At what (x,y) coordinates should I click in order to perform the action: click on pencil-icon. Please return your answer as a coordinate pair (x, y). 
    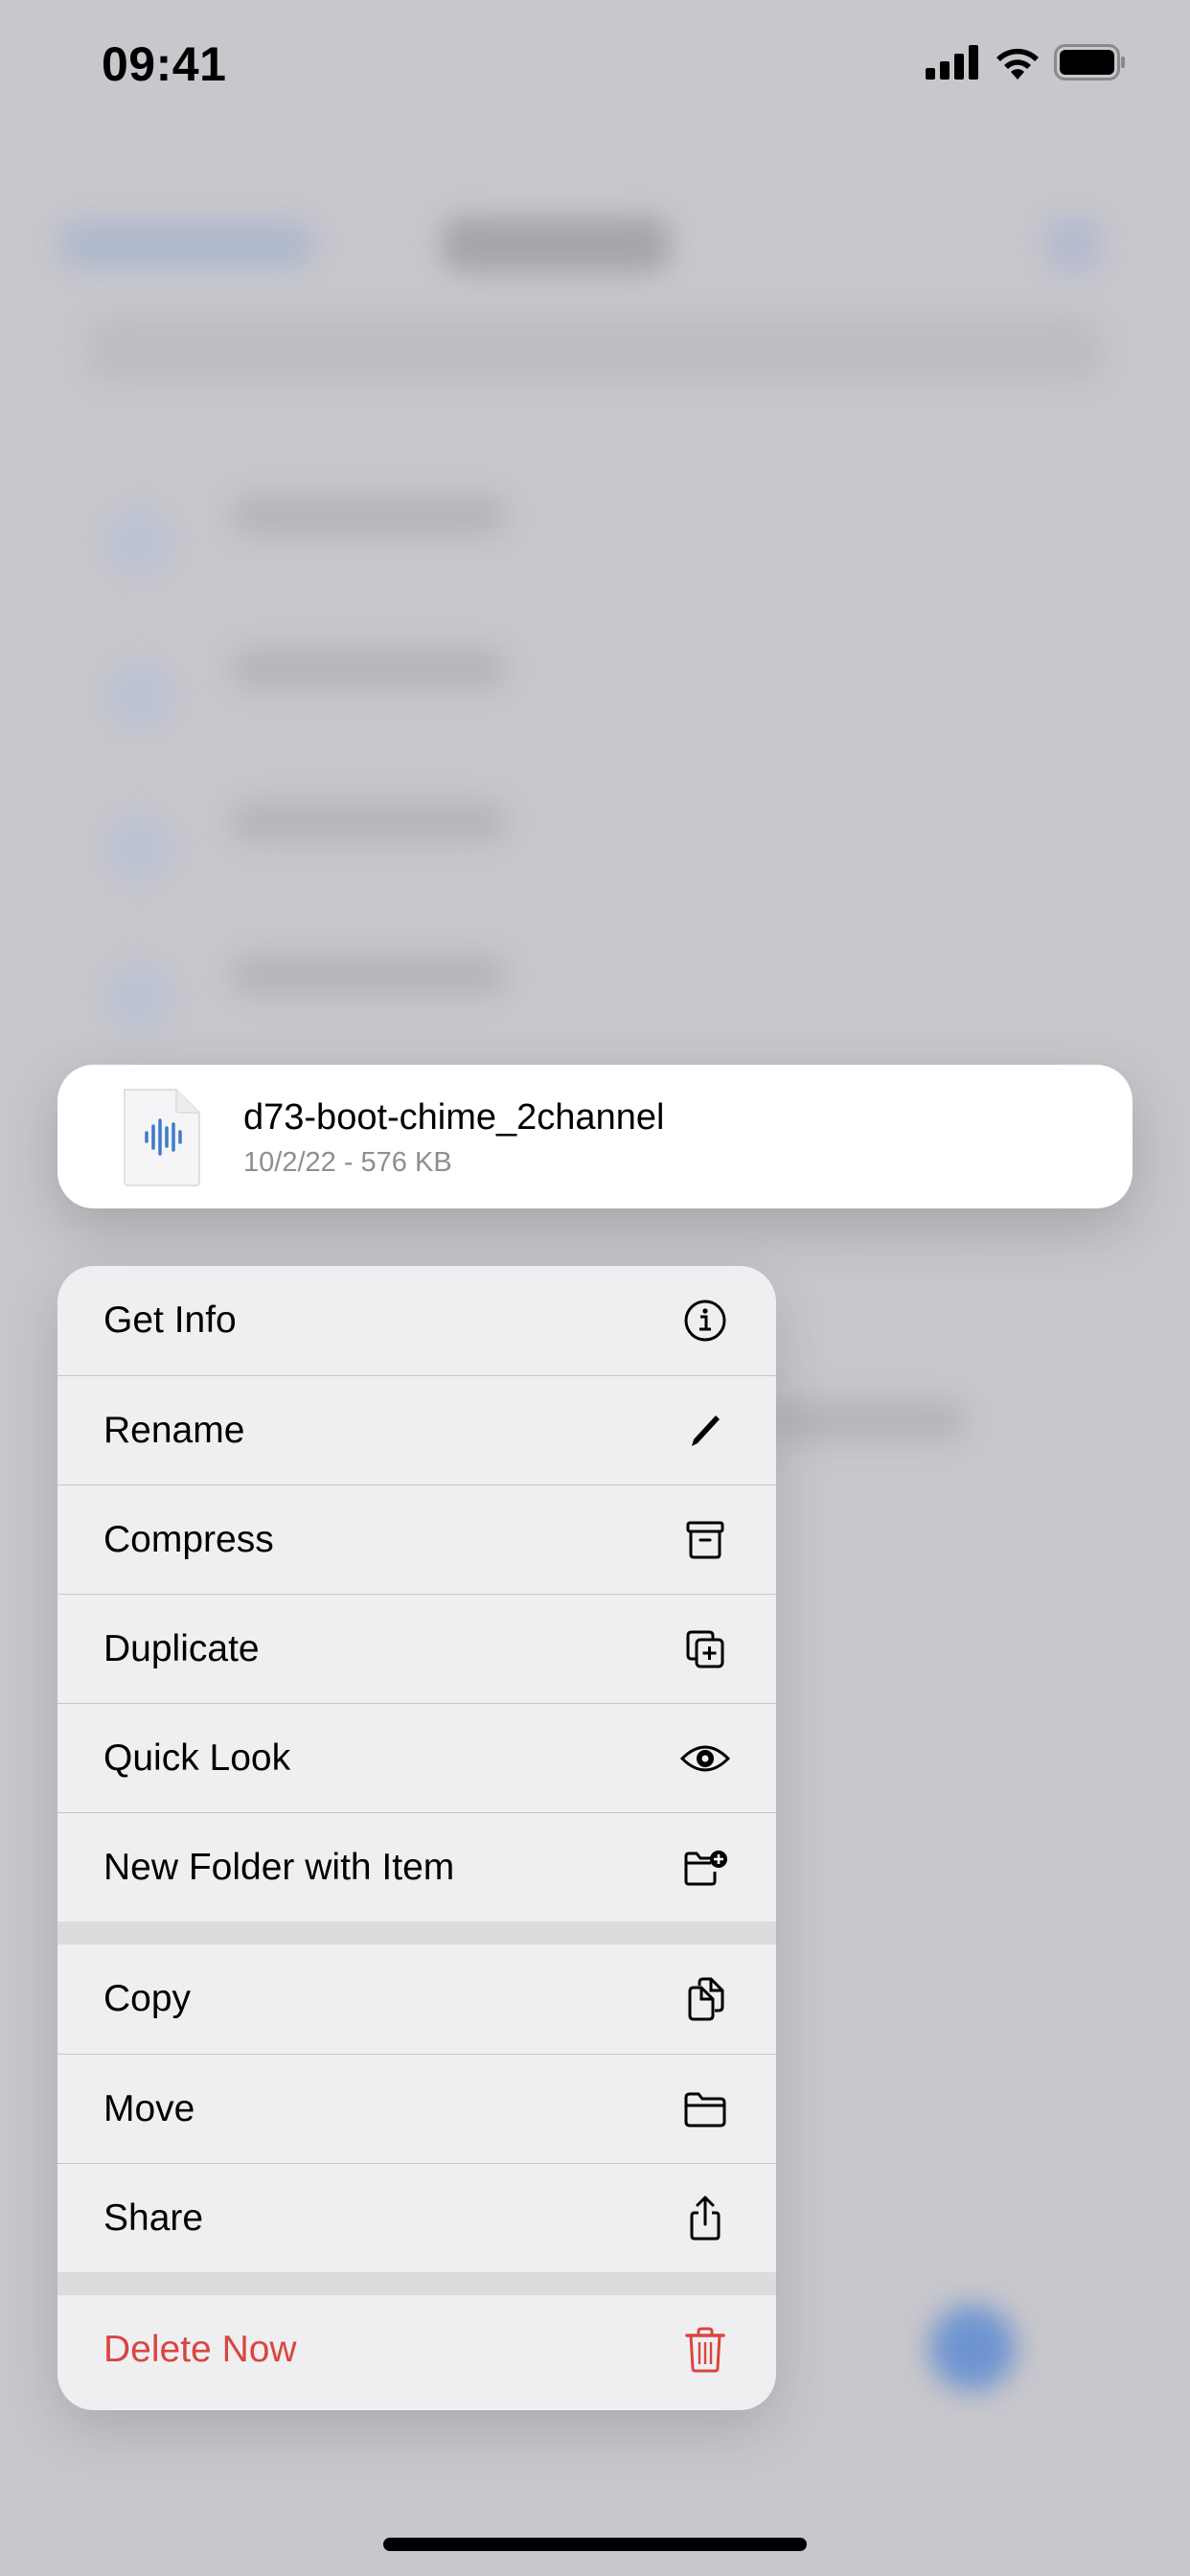
    Looking at the image, I should click on (705, 1431).